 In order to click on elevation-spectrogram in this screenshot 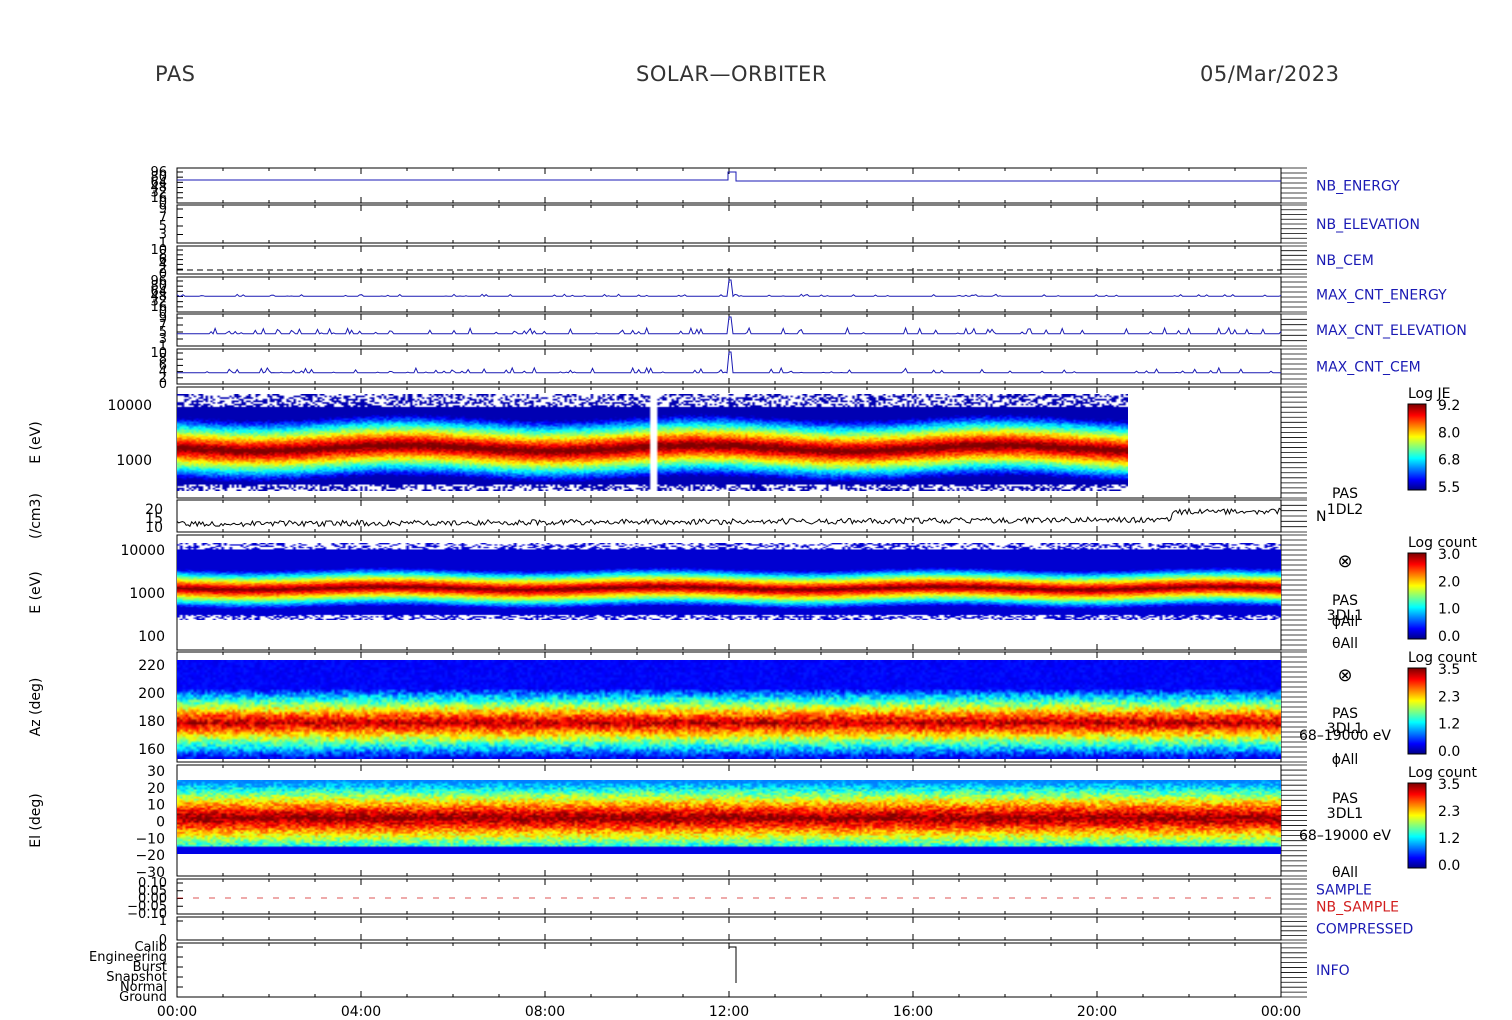, I will do `click(729, 817)`.